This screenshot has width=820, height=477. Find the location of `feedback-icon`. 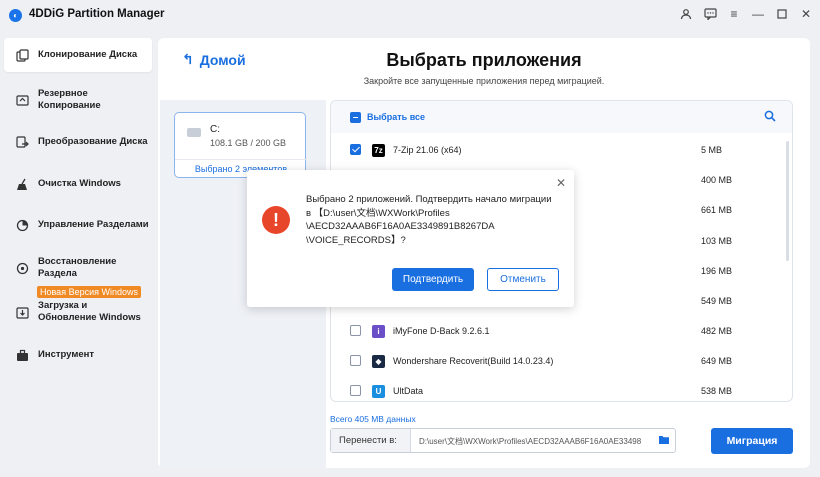

feedback-icon is located at coordinates (710, 14).